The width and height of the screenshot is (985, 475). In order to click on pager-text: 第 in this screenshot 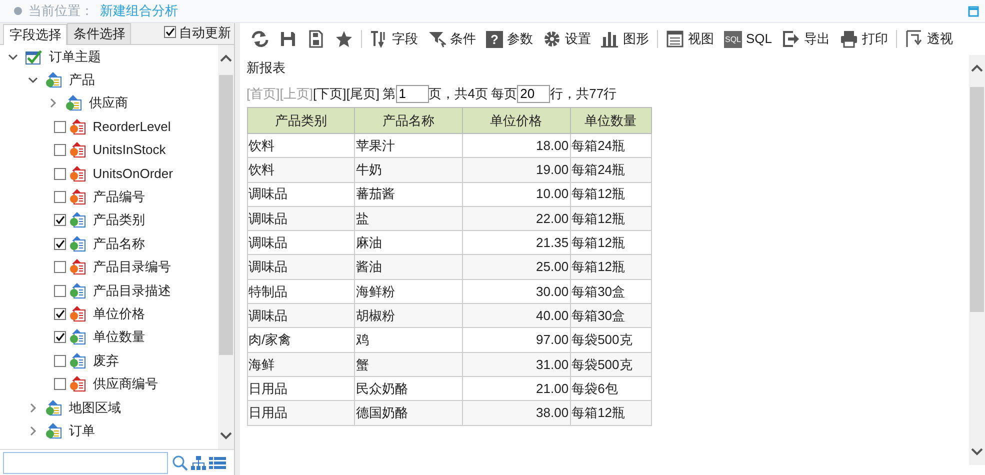, I will do `click(389, 94)`.